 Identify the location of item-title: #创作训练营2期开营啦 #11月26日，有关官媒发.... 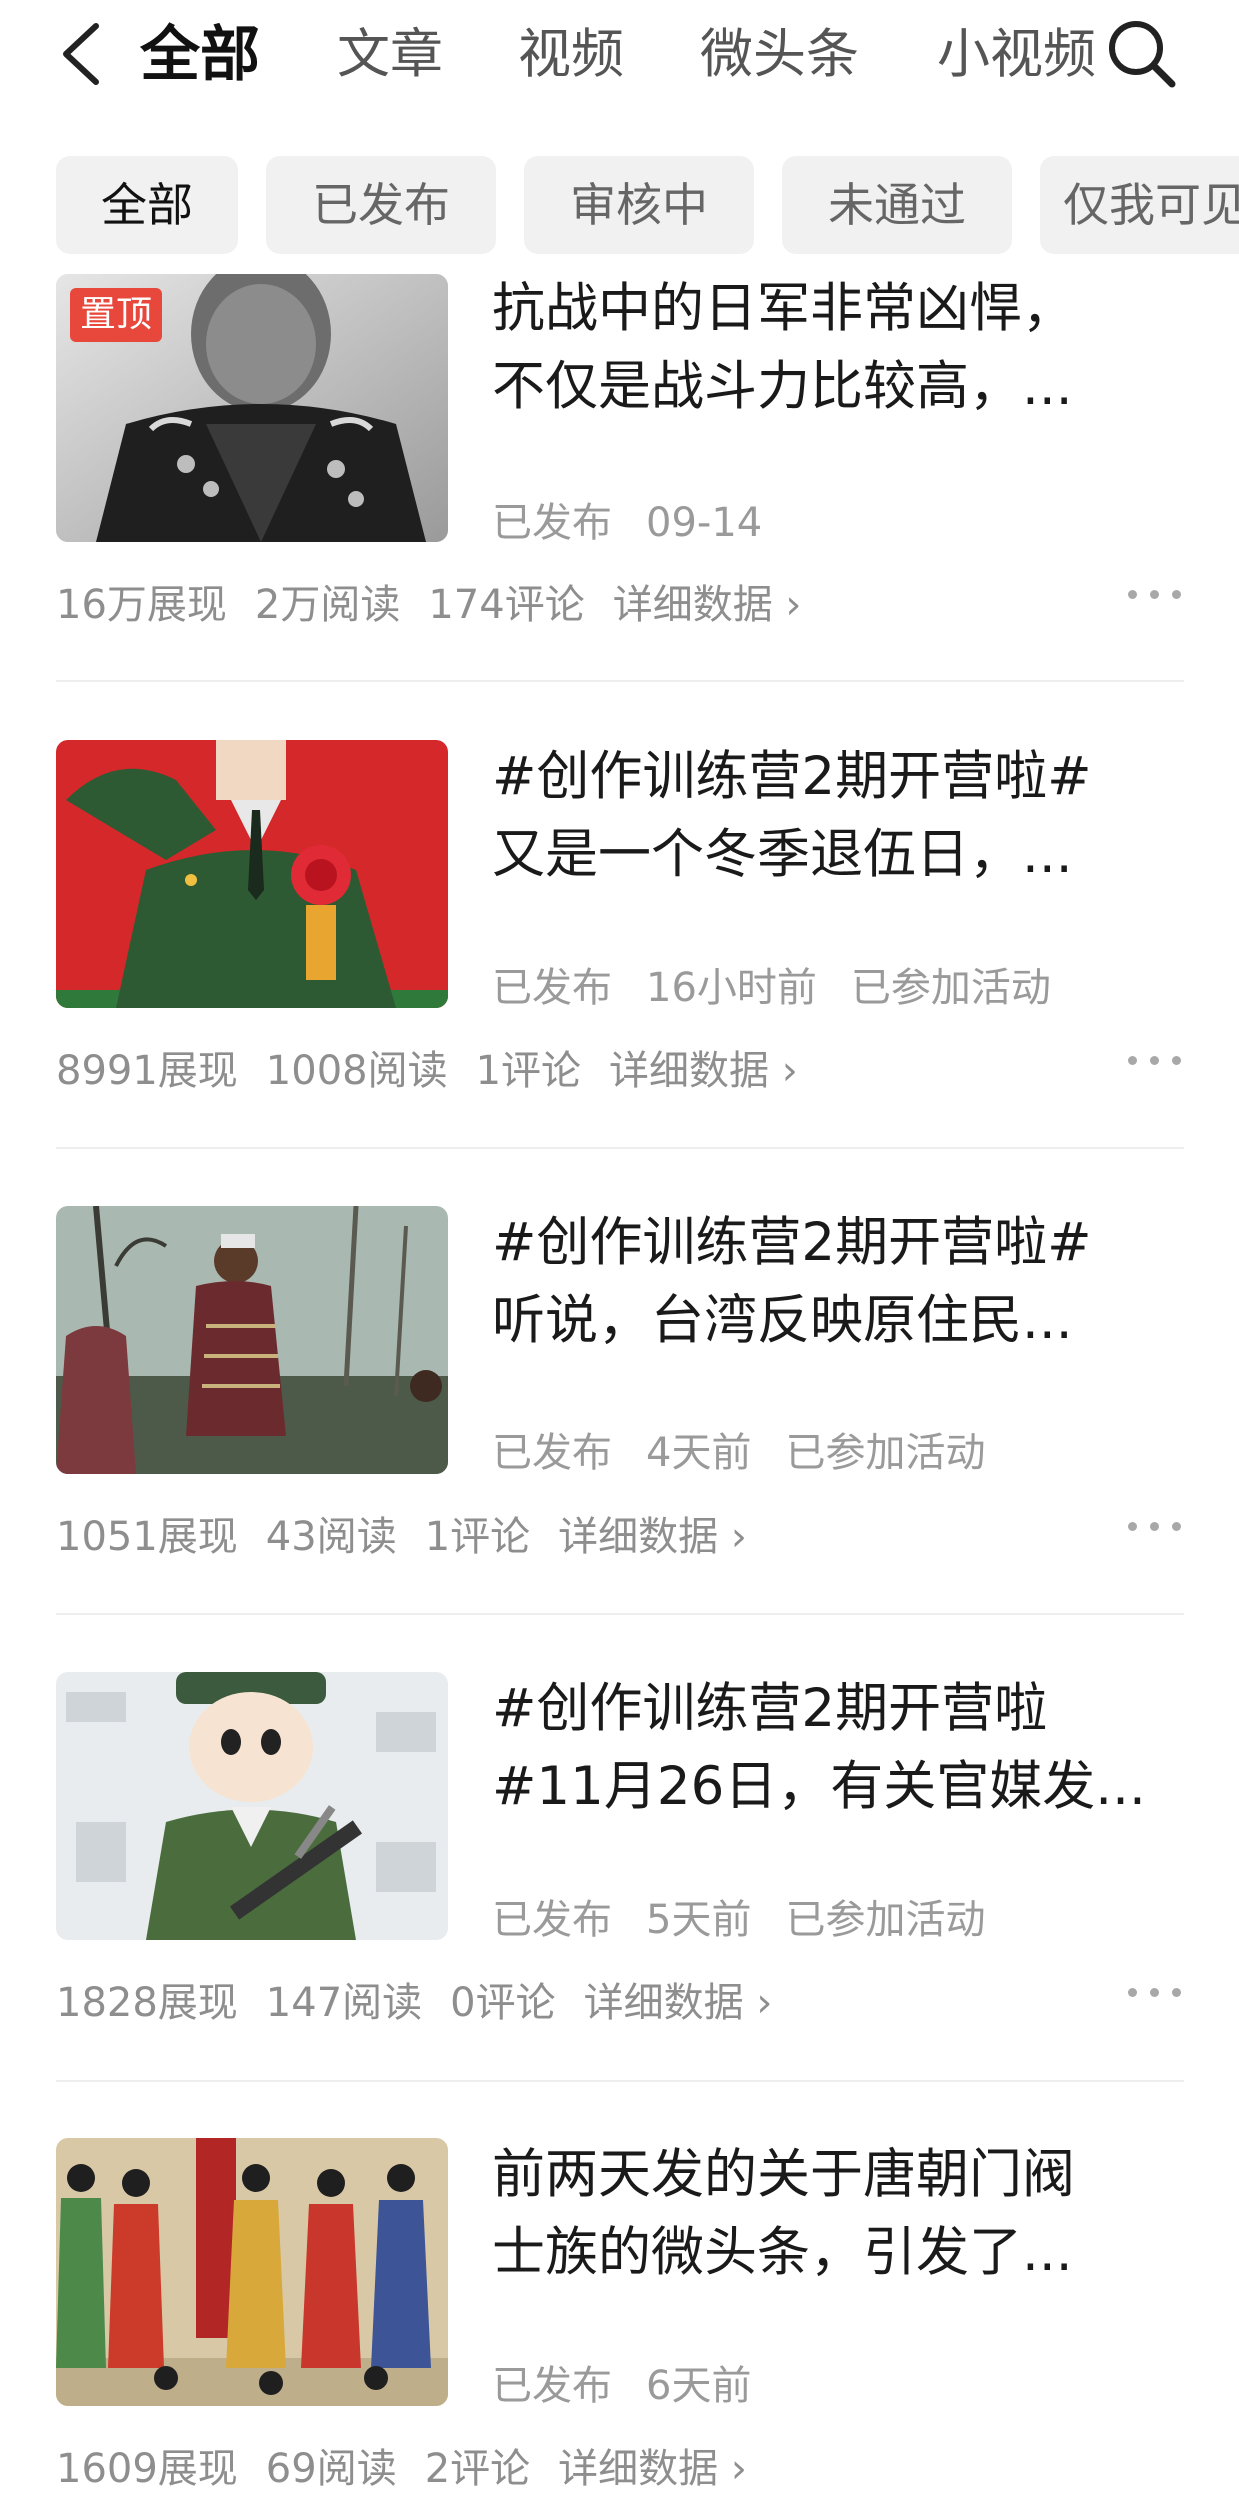
(844, 1748).